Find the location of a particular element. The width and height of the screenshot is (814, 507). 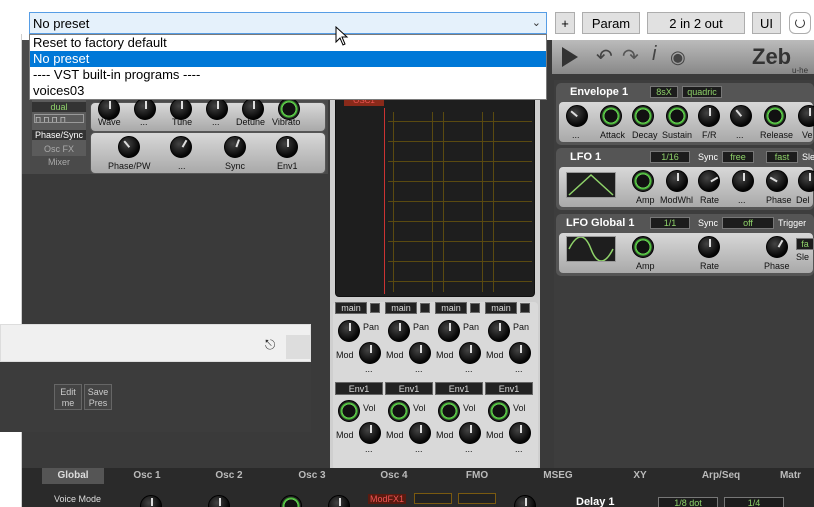

lfoglobal1-sync-value: off is located at coordinates (748, 223).